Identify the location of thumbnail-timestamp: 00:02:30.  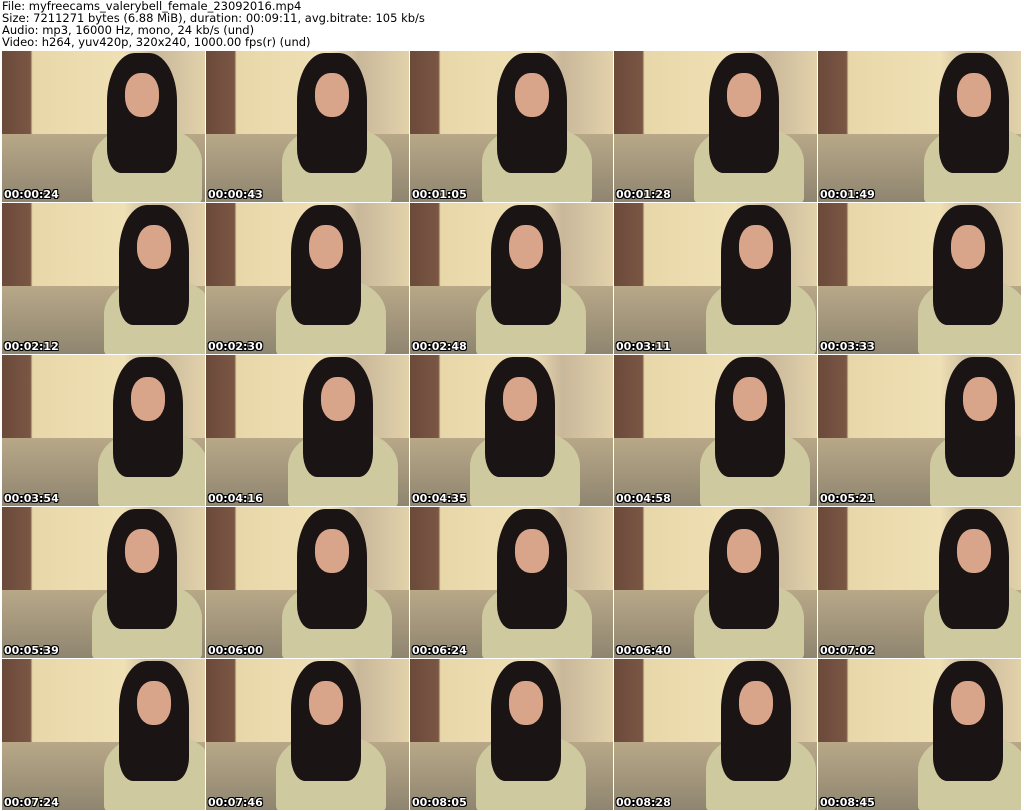
(235, 346).